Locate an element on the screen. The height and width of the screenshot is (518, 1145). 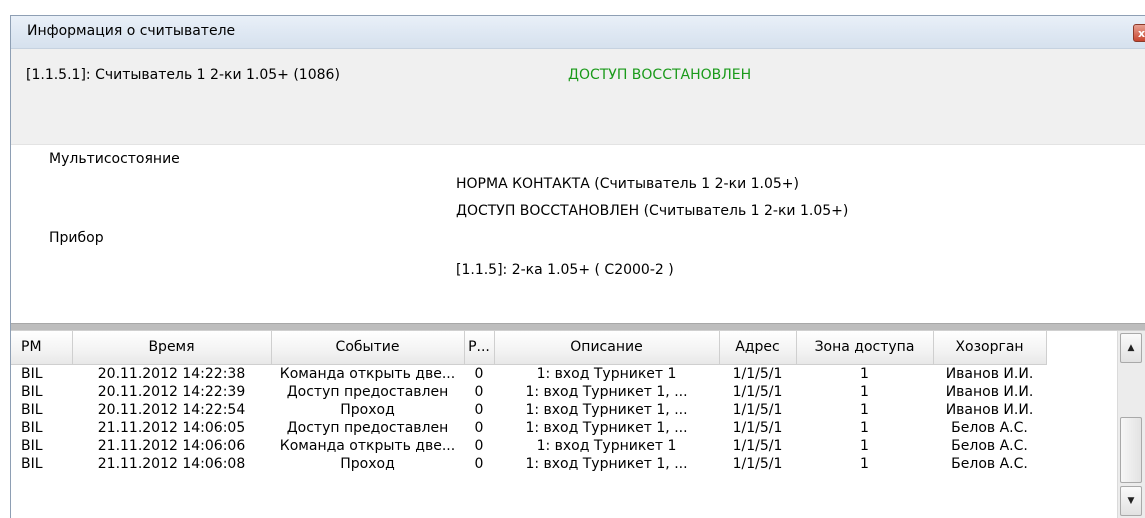
close-button: x is located at coordinates (1139, 33).